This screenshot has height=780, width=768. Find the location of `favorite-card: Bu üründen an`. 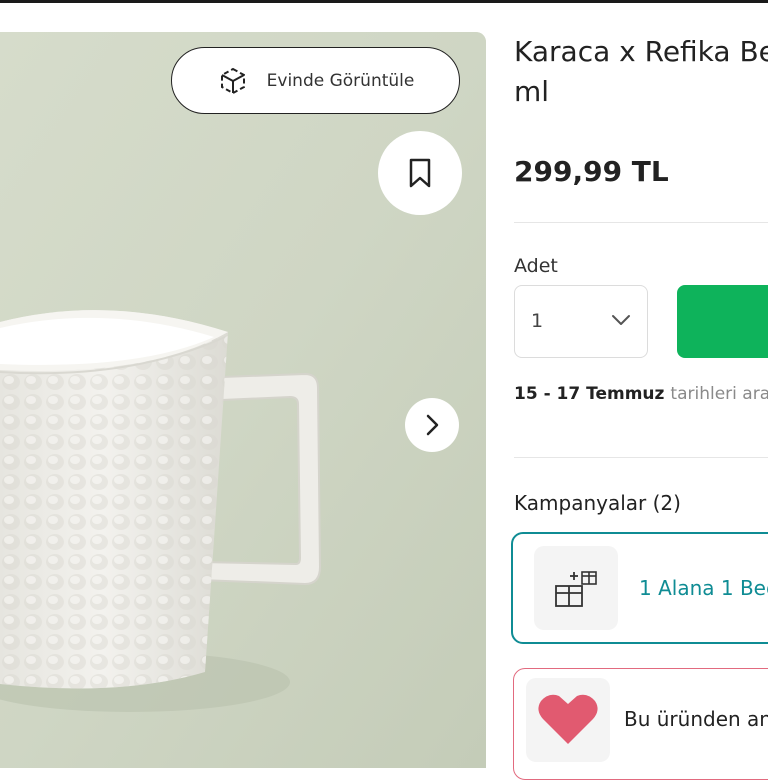

favorite-card: Bu üründen an is located at coordinates (640, 724).